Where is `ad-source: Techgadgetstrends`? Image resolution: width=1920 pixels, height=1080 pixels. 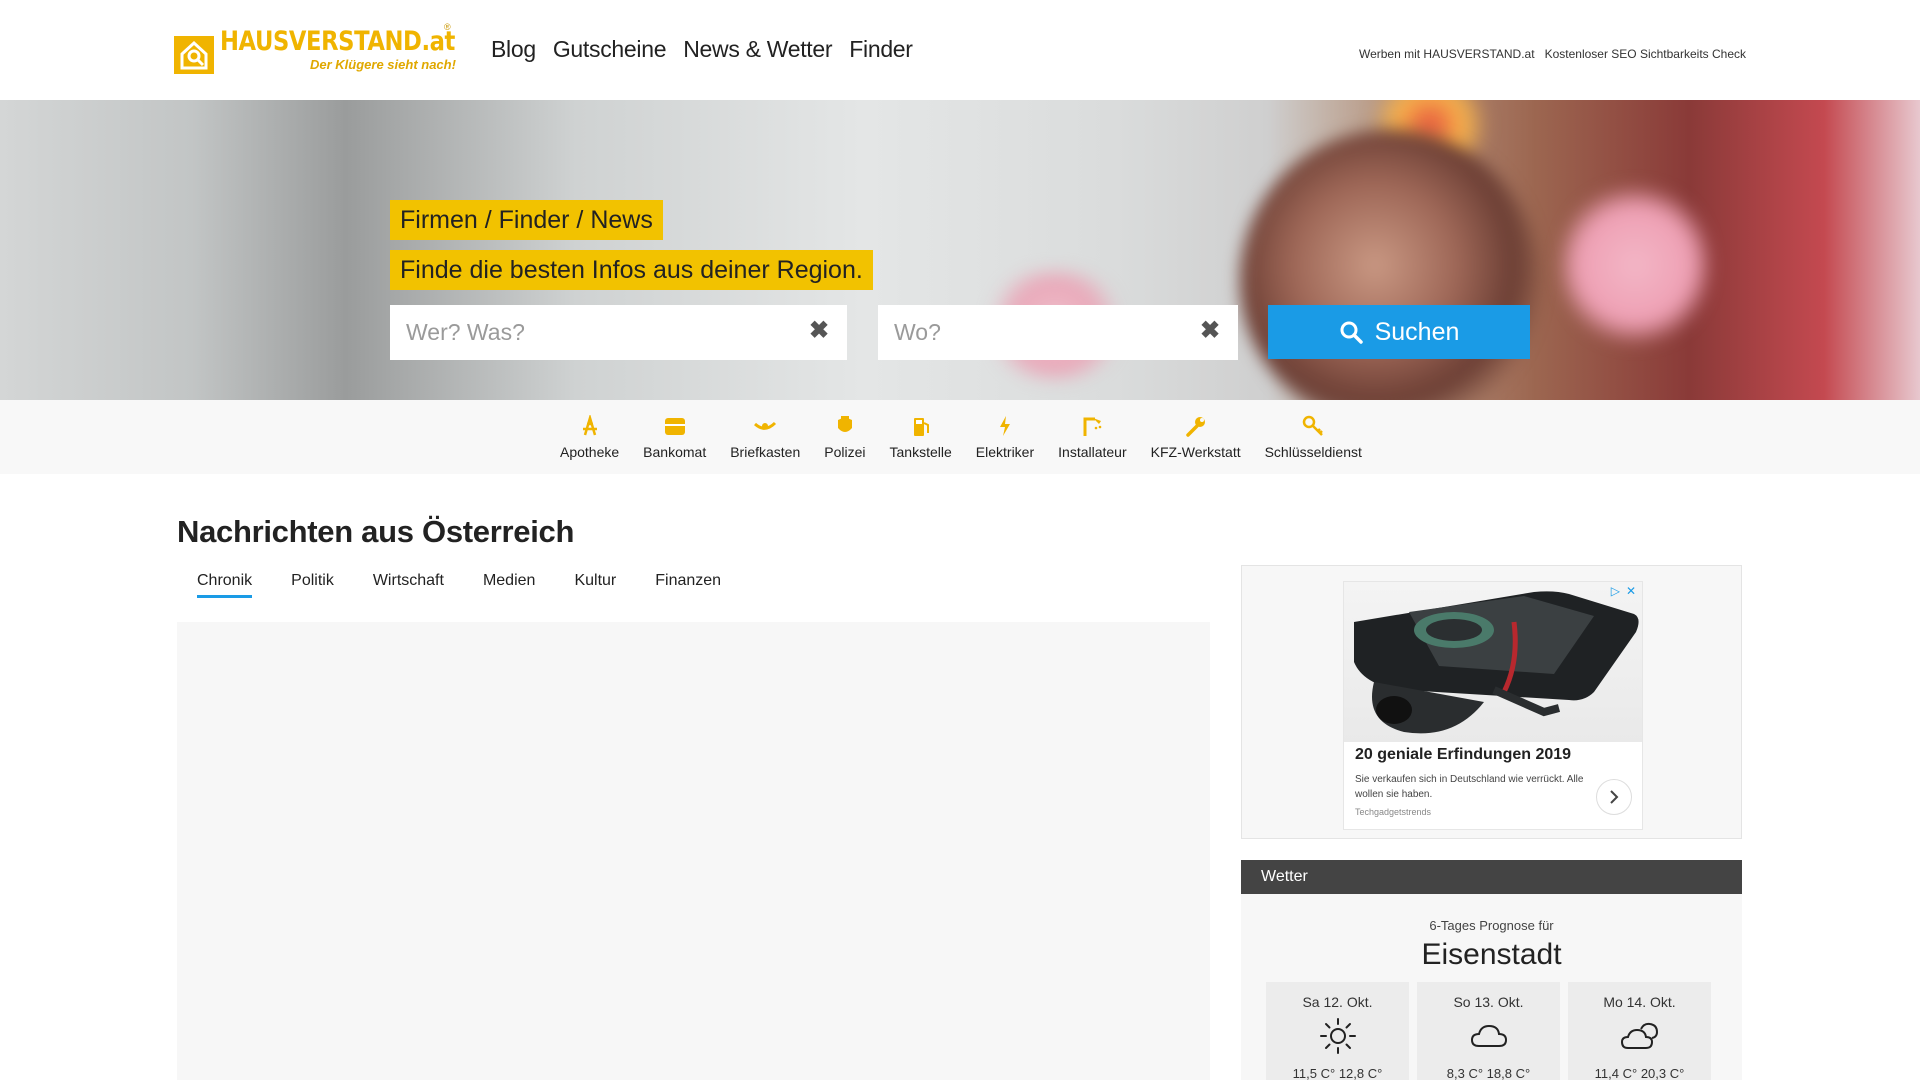
ad-source: Techgadgetstrends is located at coordinates (1393, 812).